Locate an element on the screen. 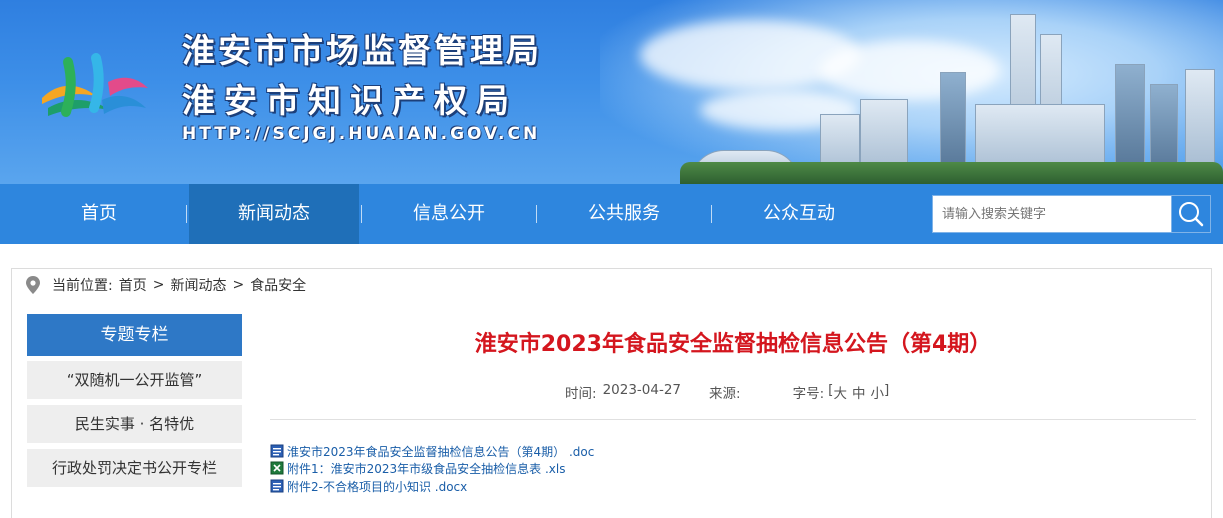 This screenshot has width=1223, height=518. breadcrumb-food-safety: 食品安全 is located at coordinates (278, 285).